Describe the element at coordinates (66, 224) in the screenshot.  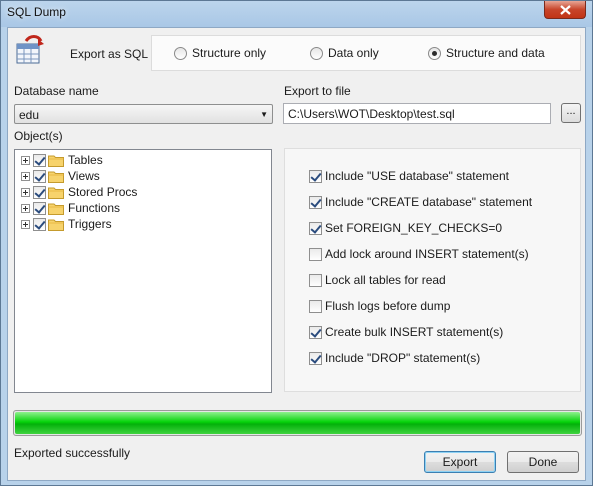
I see `tree-item-triggers: Triggers` at that location.